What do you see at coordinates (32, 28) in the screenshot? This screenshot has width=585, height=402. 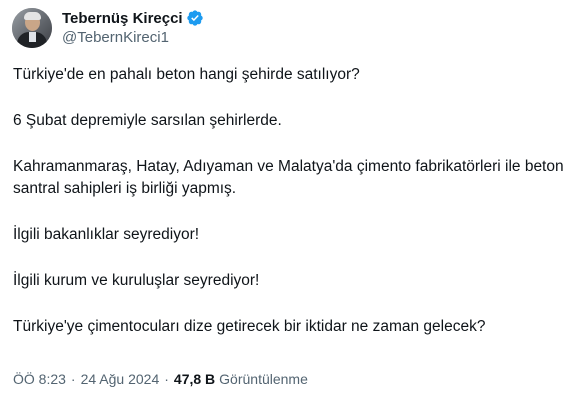 I see `avatar` at bounding box center [32, 28].